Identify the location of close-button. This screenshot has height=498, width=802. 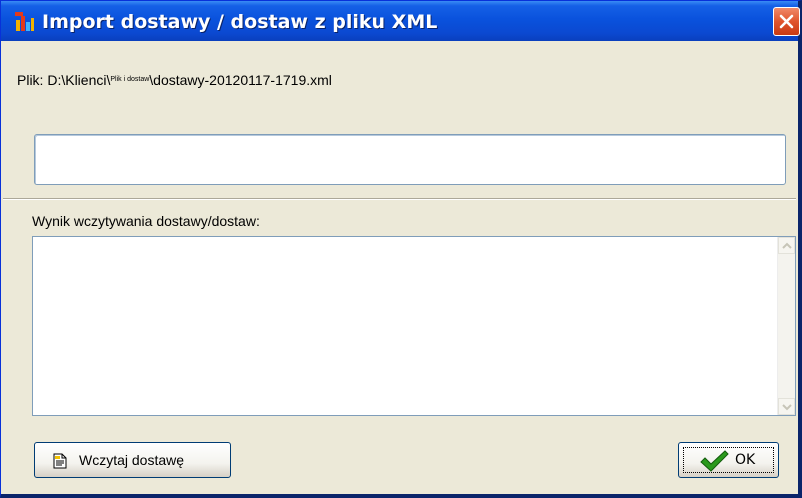
(786, 21).